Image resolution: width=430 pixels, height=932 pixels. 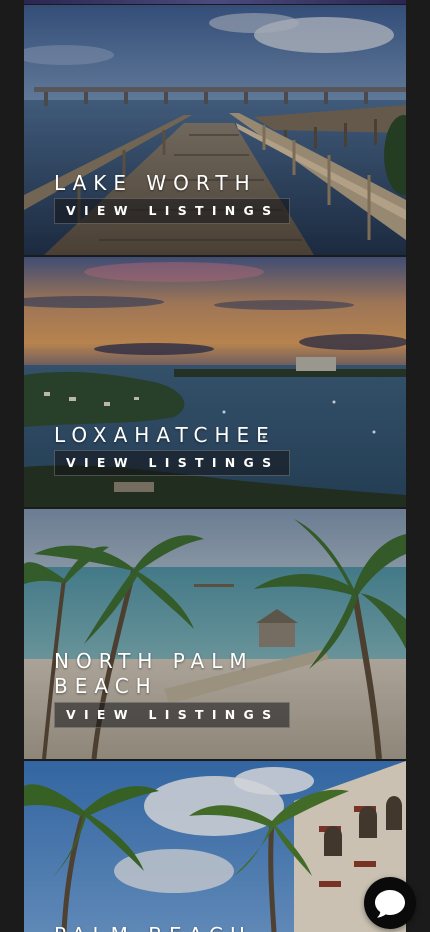 What do you see at coordinates (165, 435) in the screenshot?
I see `city-title: LOXAHATCHEE` at bounding box center [165, 435].